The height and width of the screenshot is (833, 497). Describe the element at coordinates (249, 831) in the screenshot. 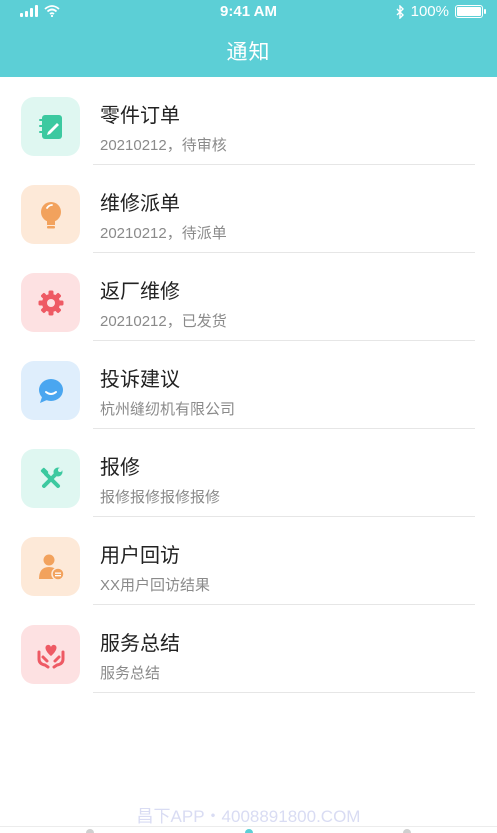

I see `tab-indicator-active` at that location.